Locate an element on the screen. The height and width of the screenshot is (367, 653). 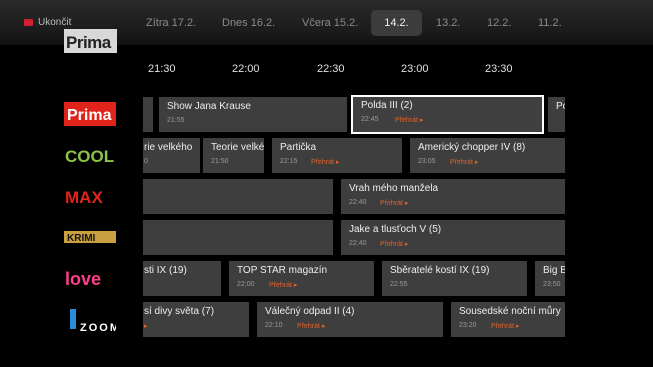
program-title: Show Jana Krause is located at coordinates (209, 106).